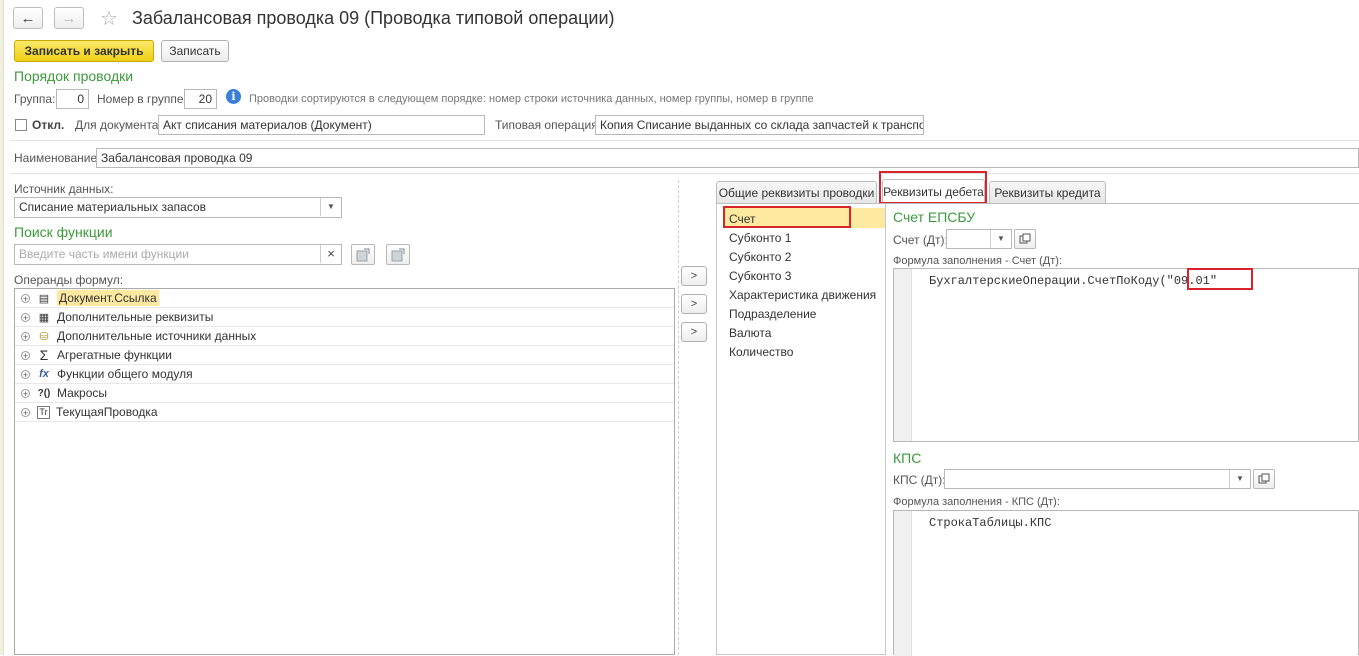  What do you see at coordinates (1048, 281) in the screenshot?
I see `formula-prefix: БухгалтерскиеОперации.СчетПоКоду(` at bounding box center [1048, 281].